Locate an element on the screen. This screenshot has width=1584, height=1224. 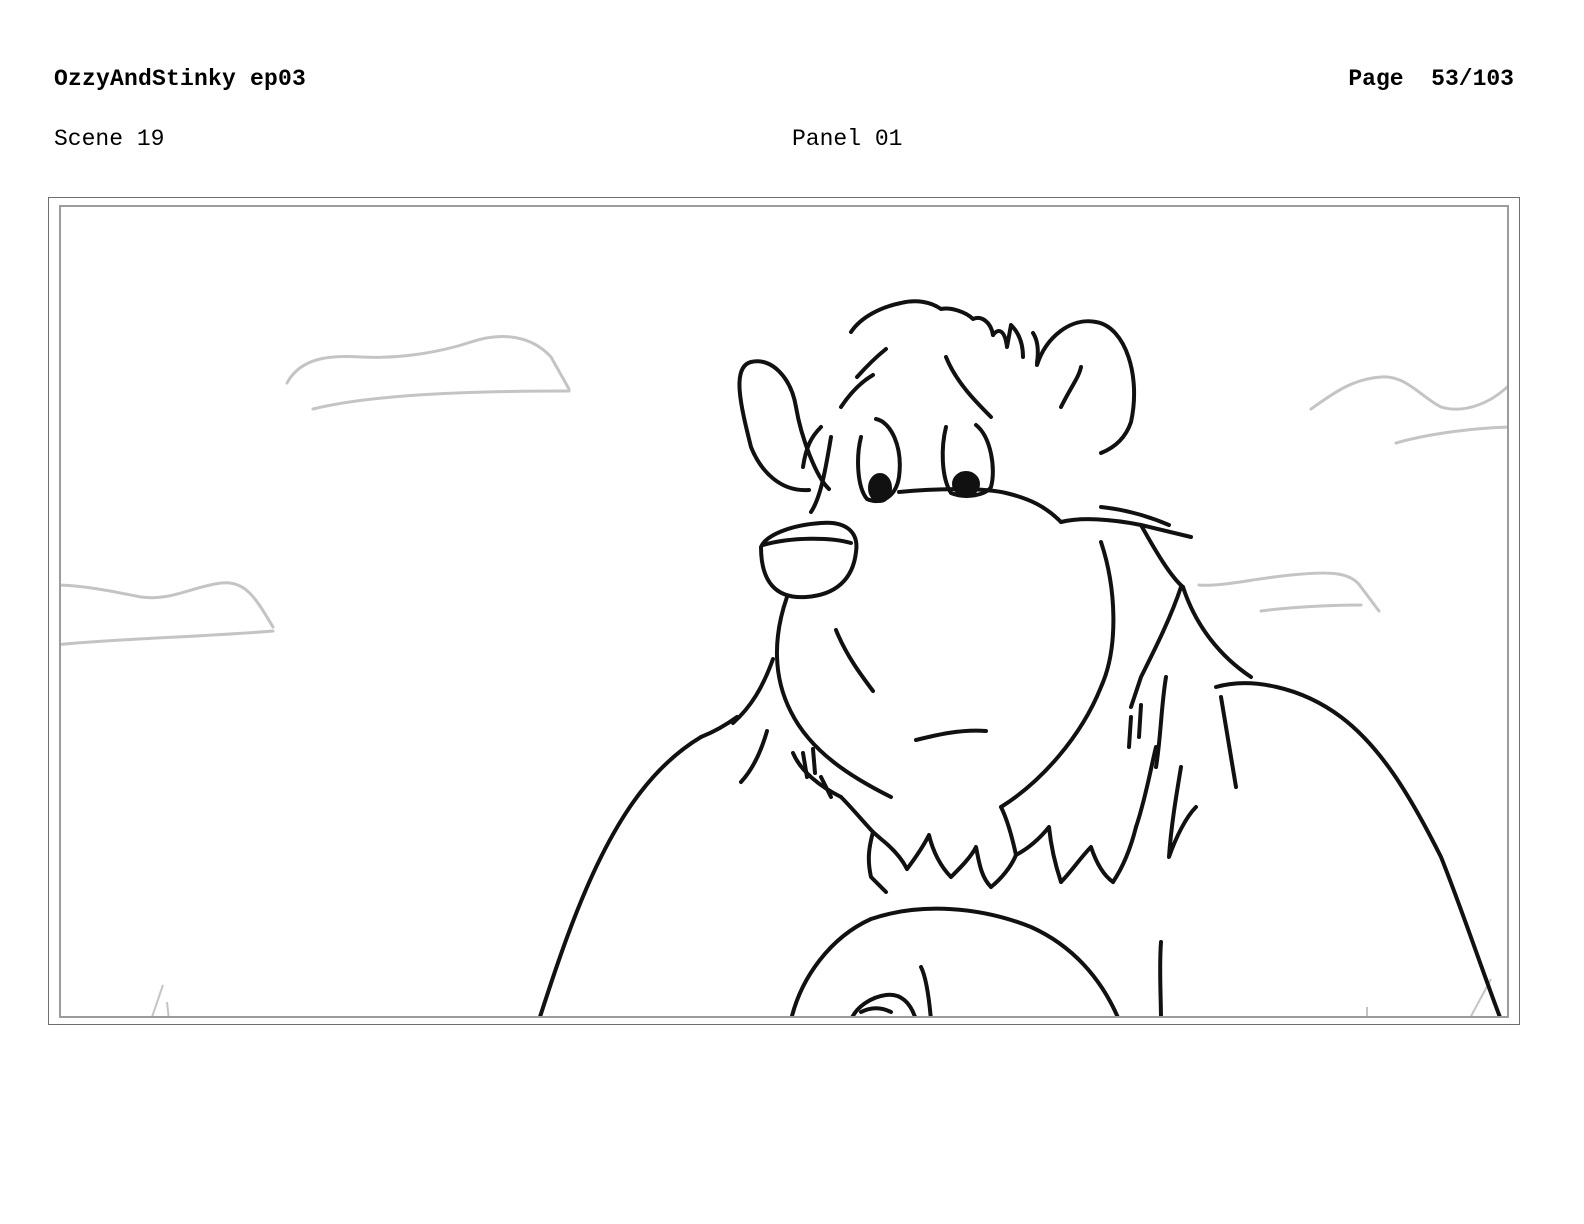
grass-sketch-icon is located at coordinates (821, 997).